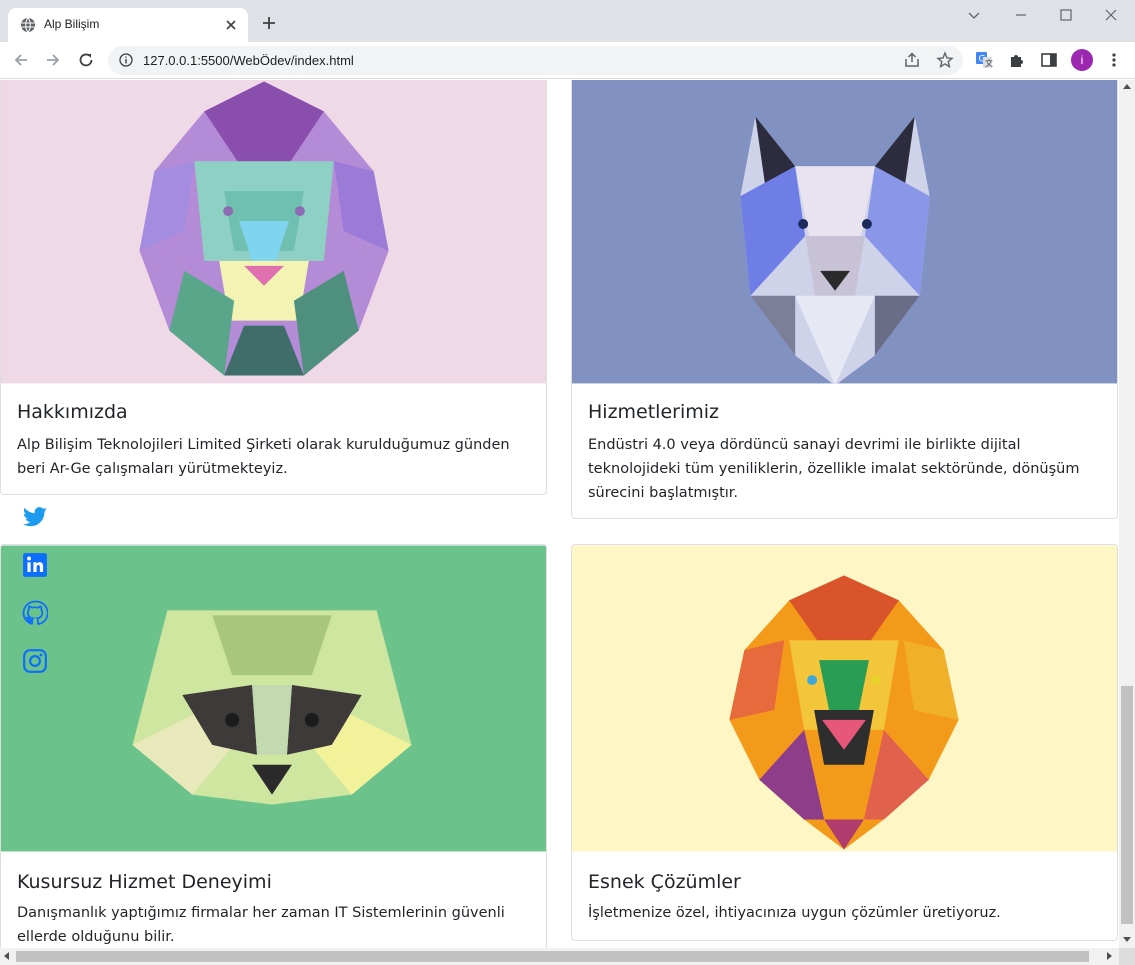  I want to click on horizontal-scrollbar, so click(559, 956).